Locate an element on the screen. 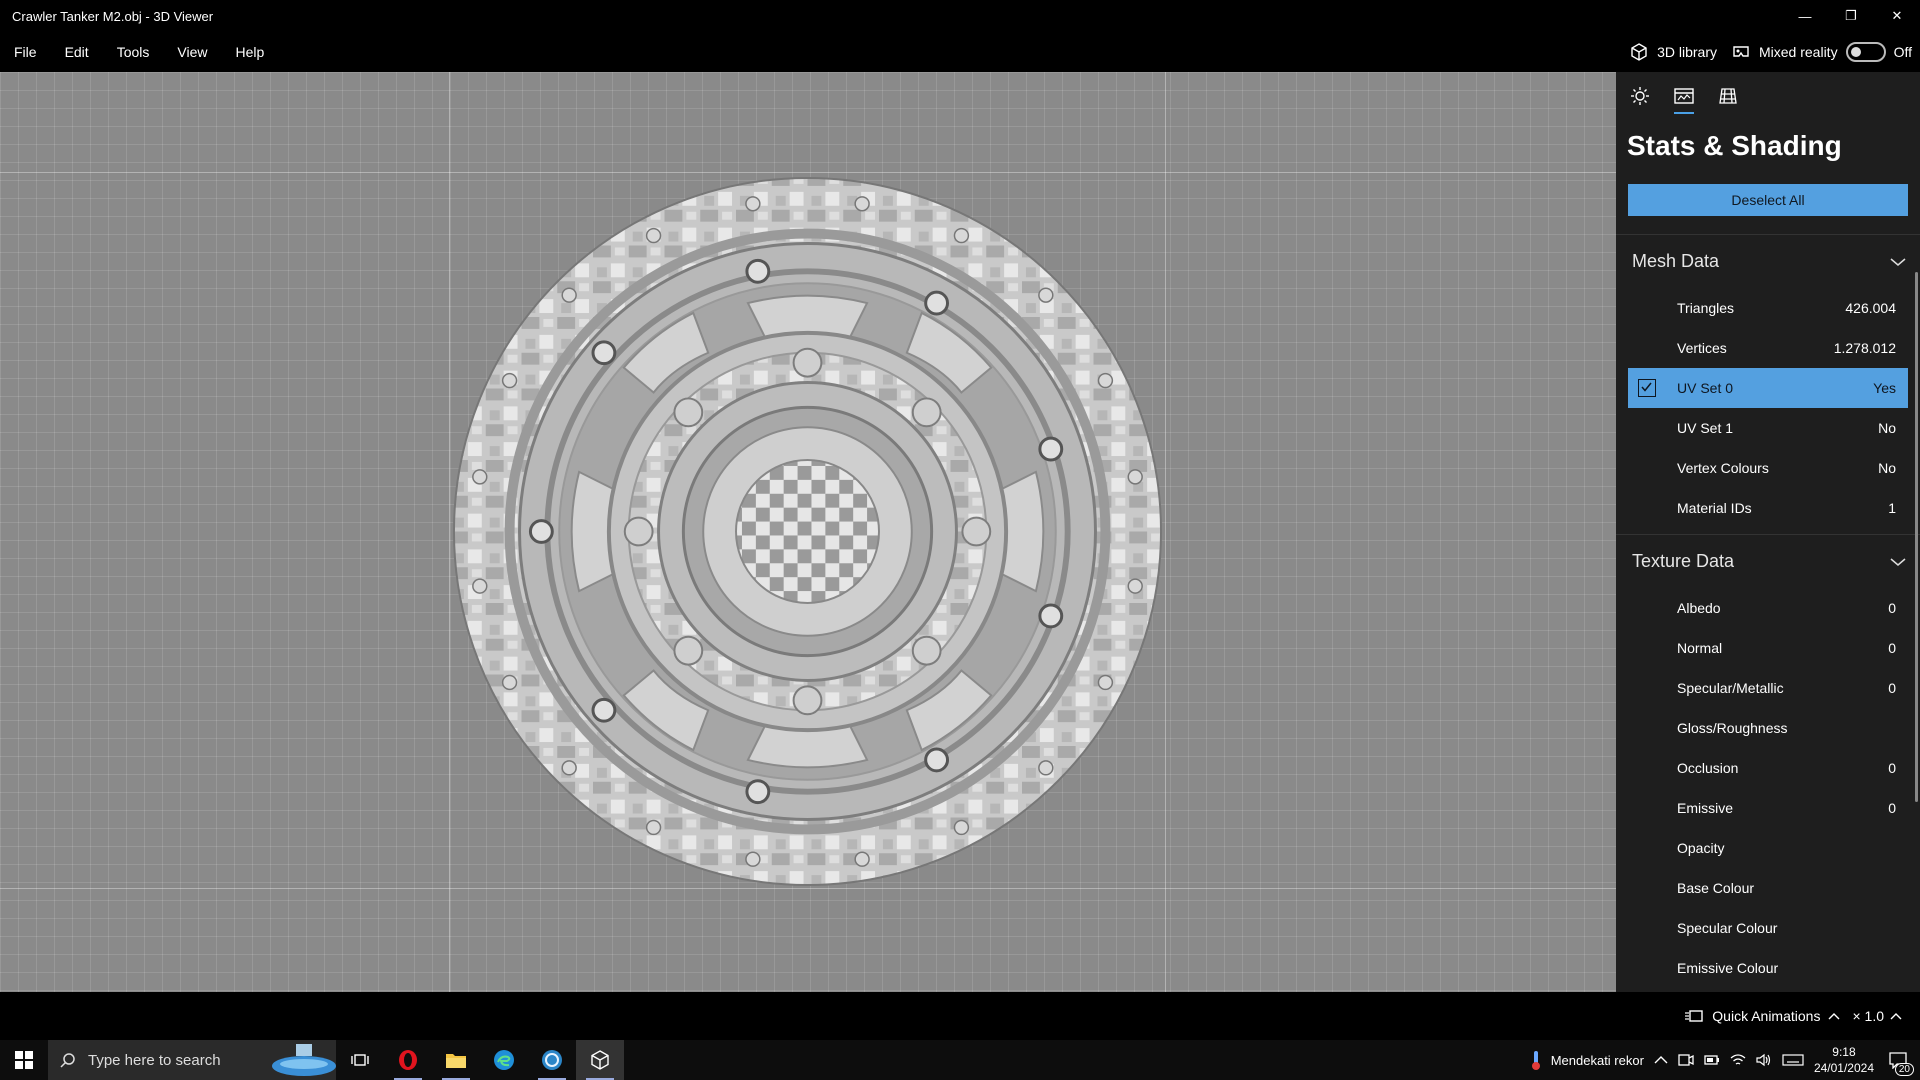 This screenshot has width=1920, height=1080. texture-row-specular-colour: Specular Colour is located at coordinates (1762, 928).